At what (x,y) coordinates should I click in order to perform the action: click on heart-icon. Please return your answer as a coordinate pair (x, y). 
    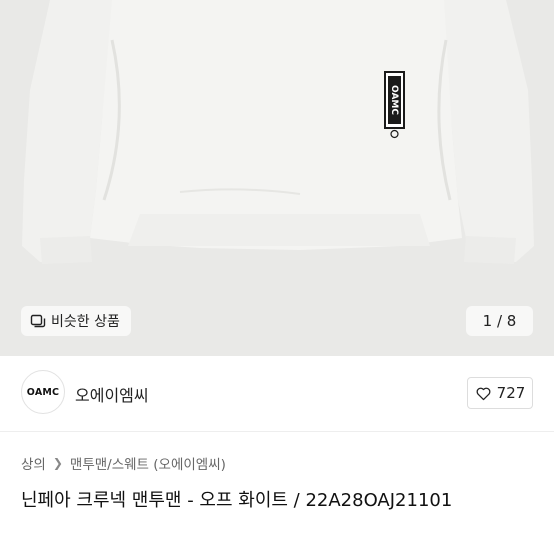
    Looking at the image, I should click on (483, 393).